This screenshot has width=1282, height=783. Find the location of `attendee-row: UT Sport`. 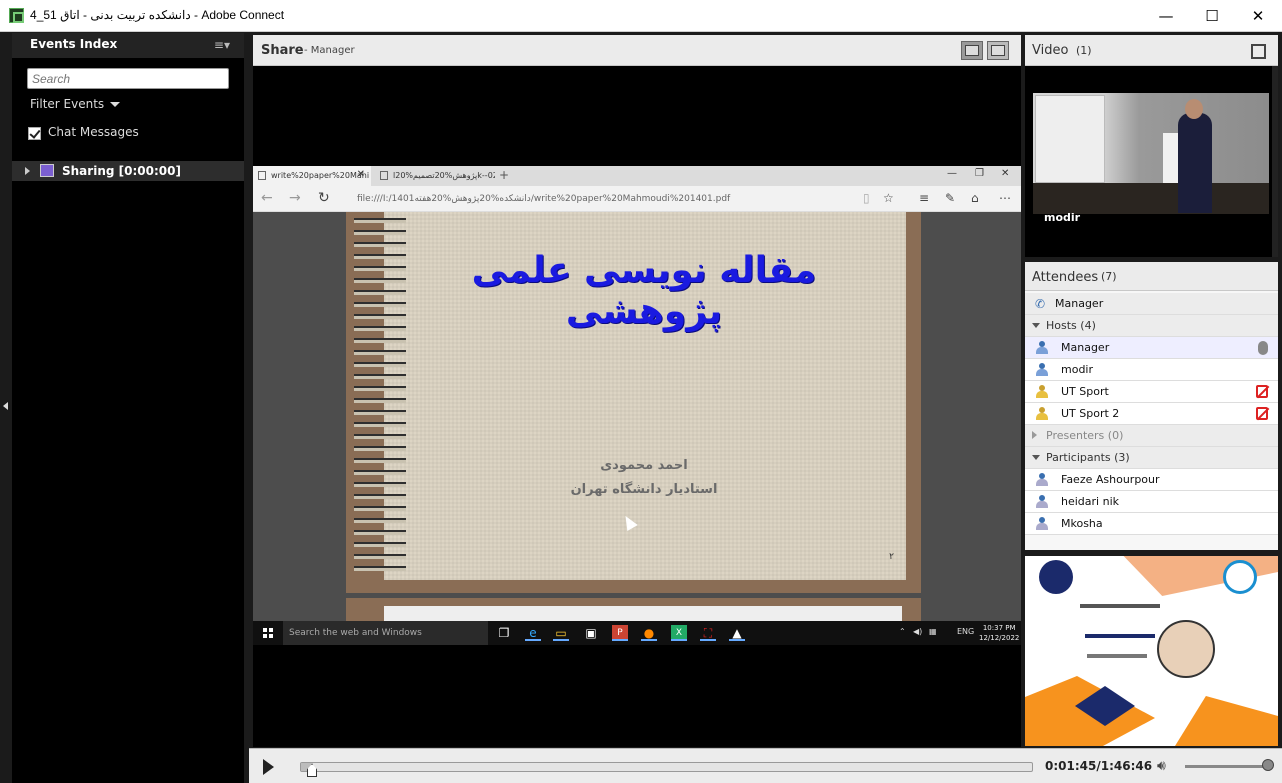

attendee-row: UT Sport is located at coordinates (1151, 392).